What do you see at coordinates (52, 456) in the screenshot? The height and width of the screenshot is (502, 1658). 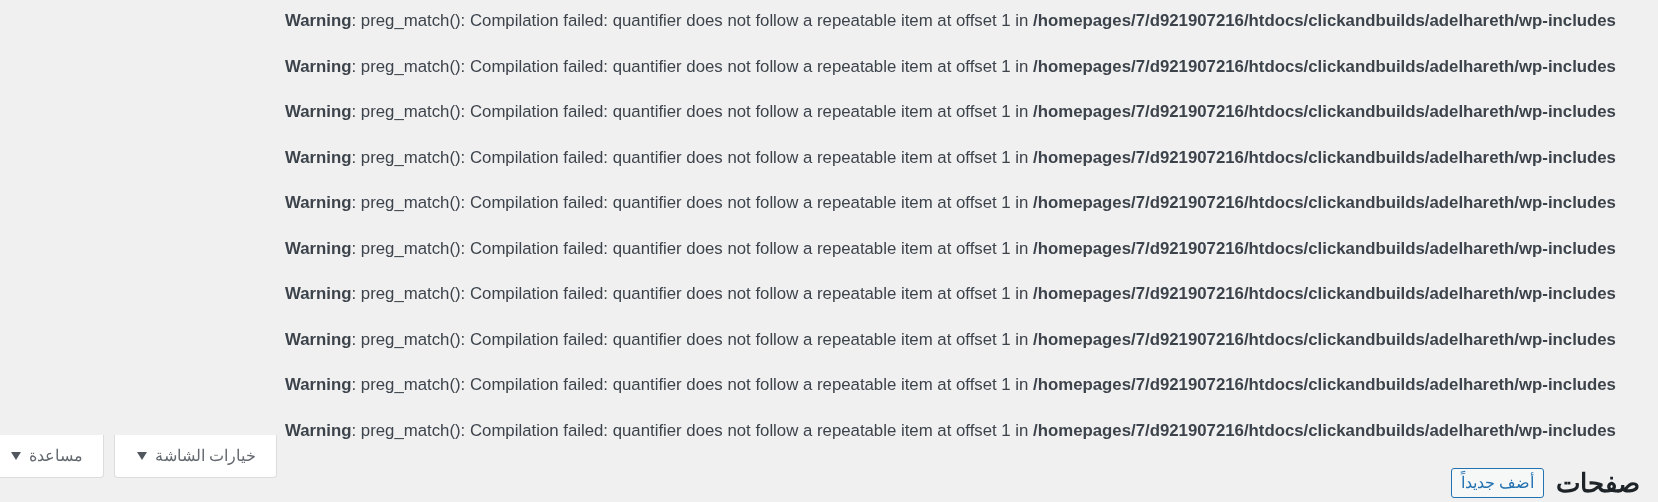 I see `screen-meta-toggle: مساعدة` at bounding box center [52, 456].